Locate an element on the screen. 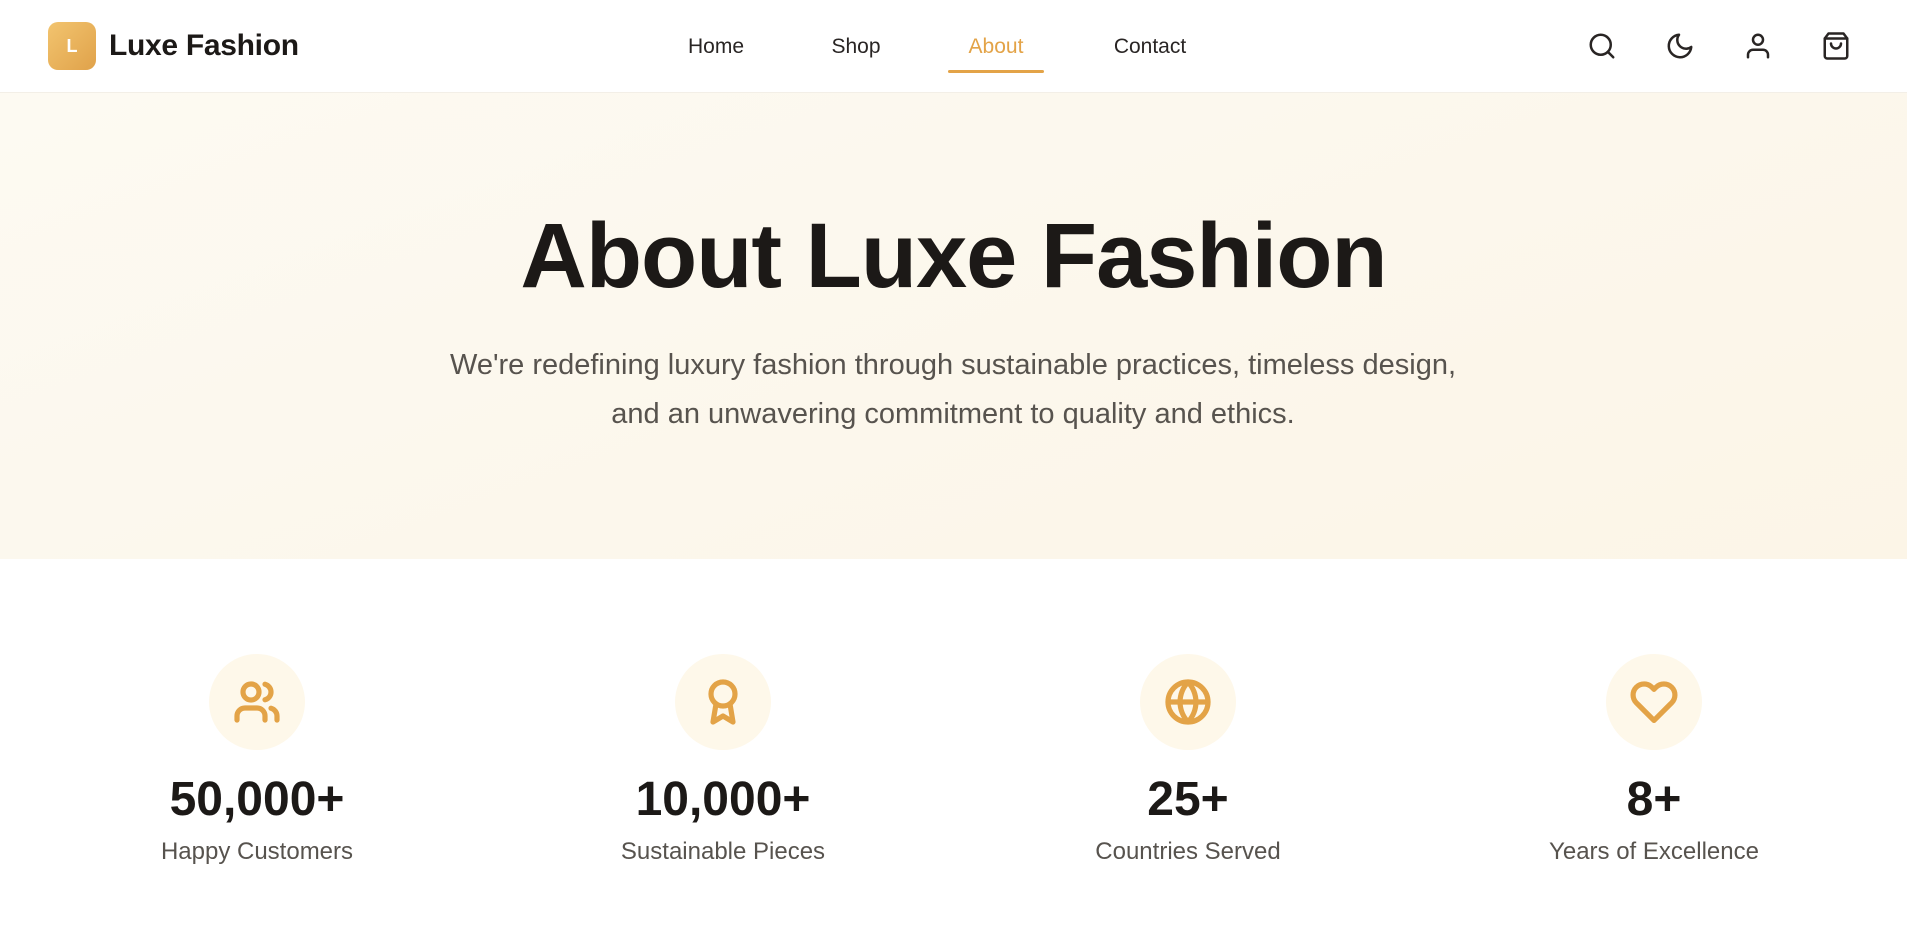 This screenshot has height=938, width=1907. heart-icon is located at coordinates (1654, 702).